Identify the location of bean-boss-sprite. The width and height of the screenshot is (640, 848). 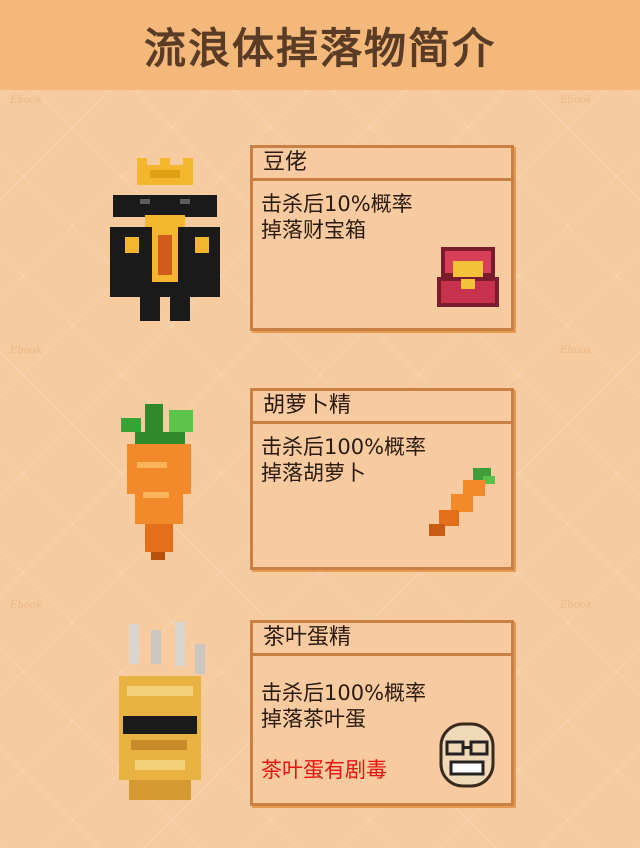
(165, 239).